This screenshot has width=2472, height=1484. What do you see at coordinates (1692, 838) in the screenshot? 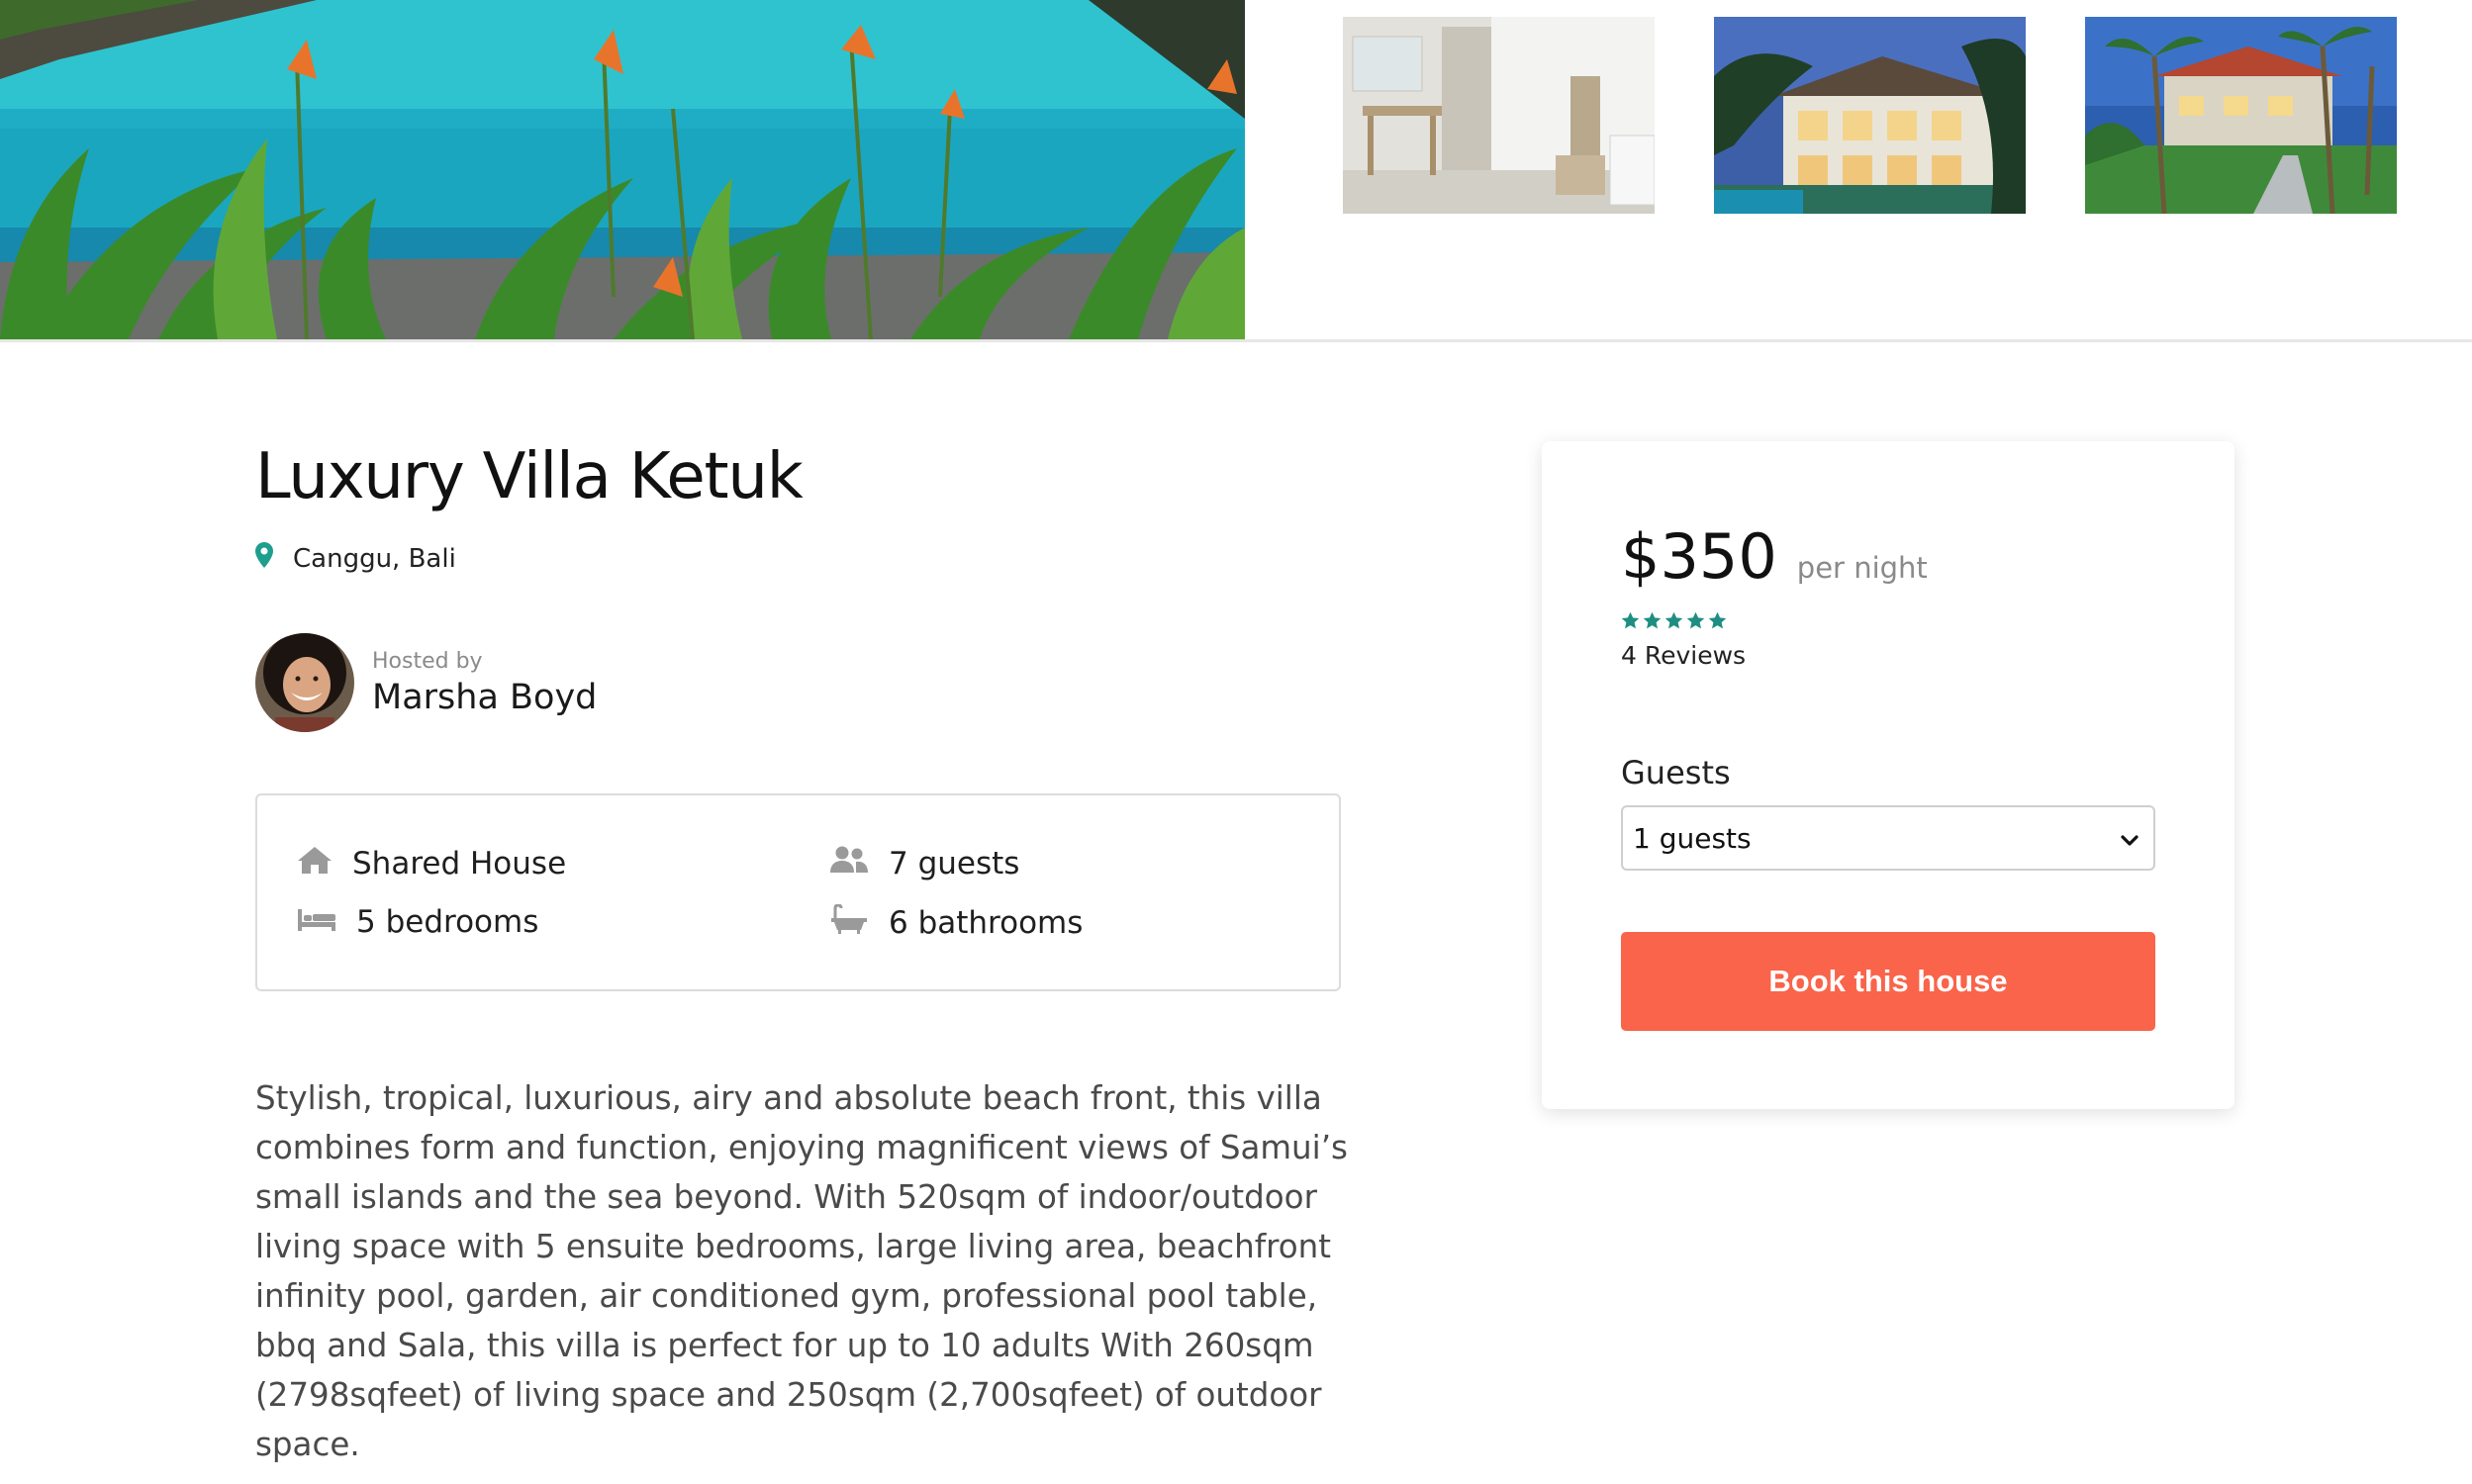
I see `guests-select-value: 1 guests` at bounding box center [1692, 838].